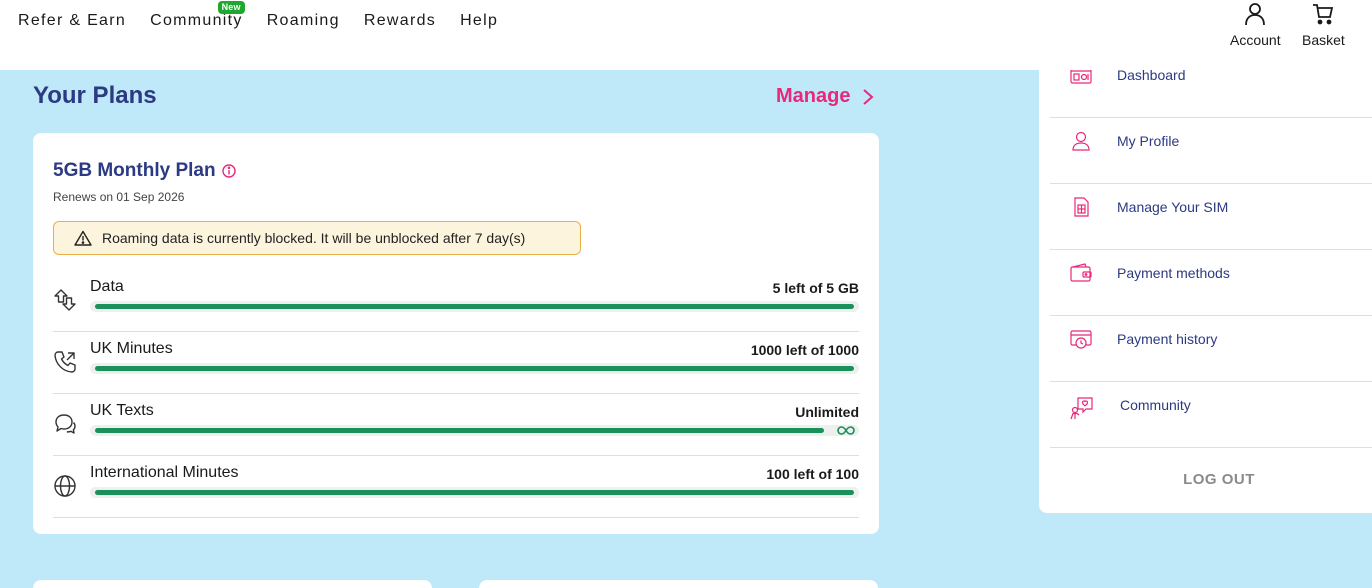 The width and height of the screenshot is (1372, 588). Describe the element at coordinates (812, 474) in the screenshot. I see `usage-value: 100 left of 100` at that location.